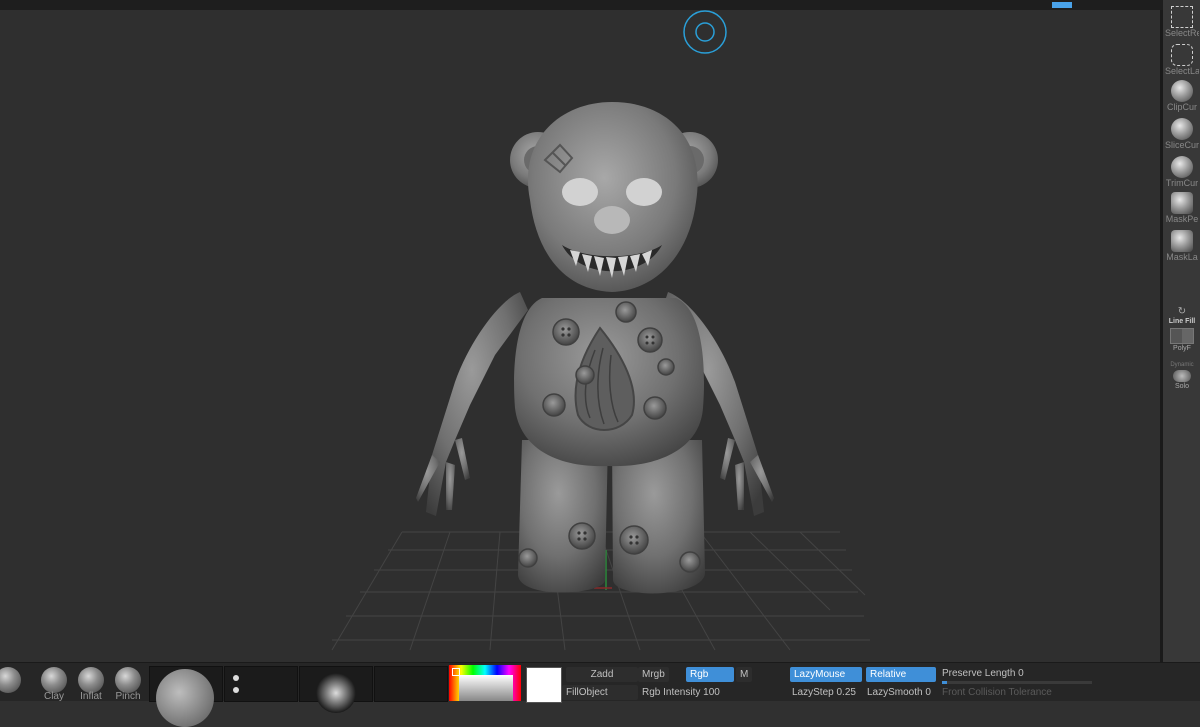 The width and height of the screenshot is (1200, 727). What do you see at coordinates (53, 696) in the screenshot?
I see `clay-label: Clay` at bounding box center [53, 696].